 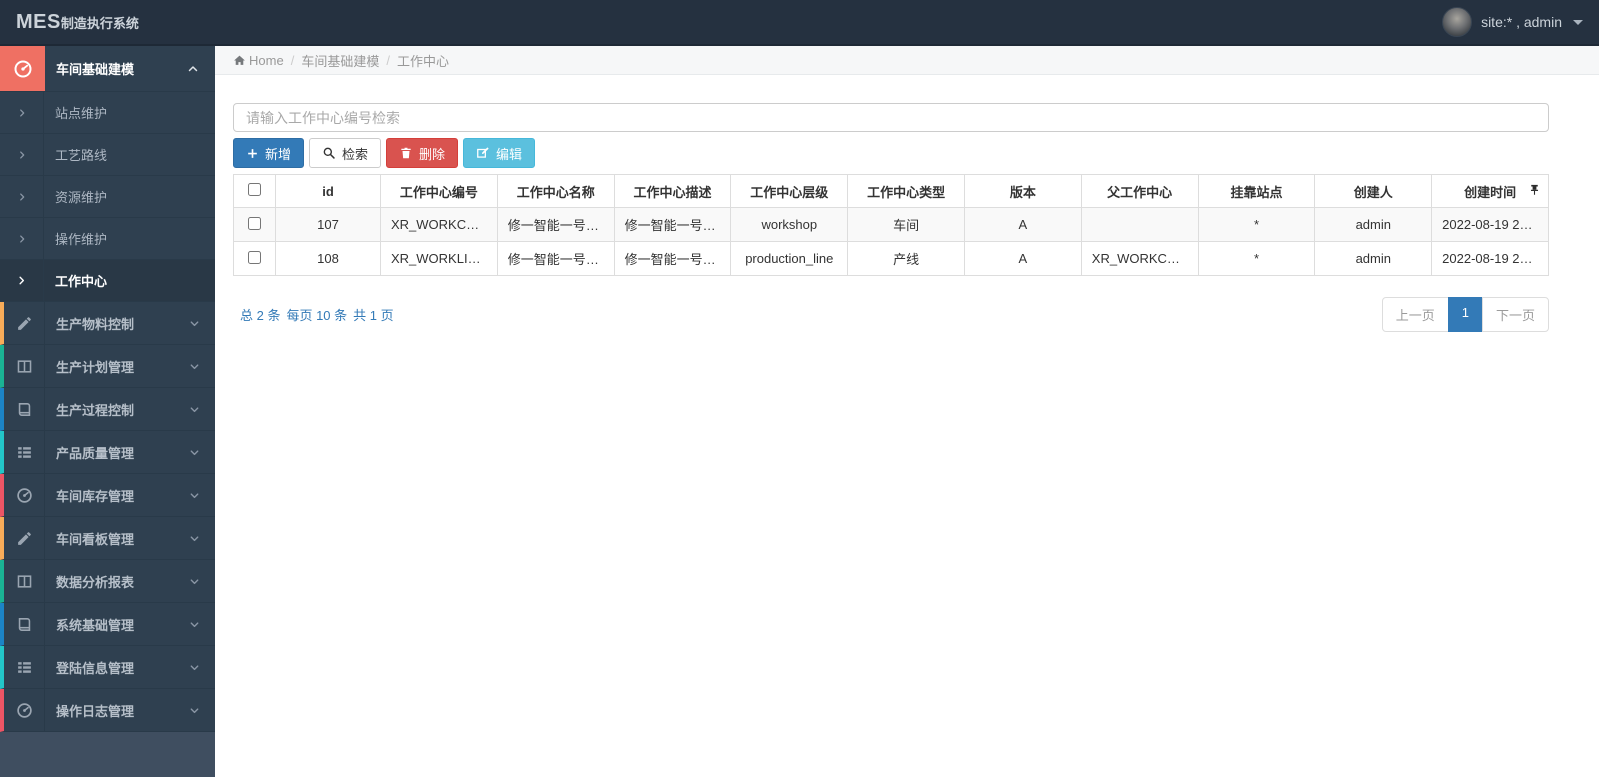 I want to click on page-size-selector: 每页 10 条, so click(x=316, y=314).